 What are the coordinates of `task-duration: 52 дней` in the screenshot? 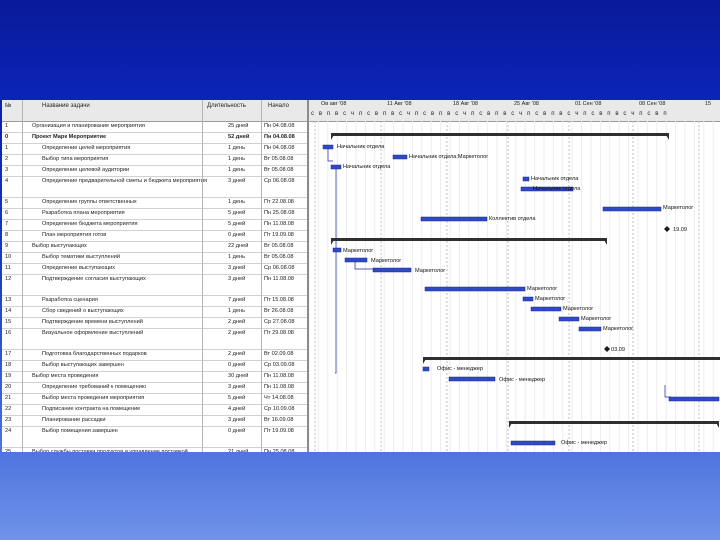 It's located at (239, 137).